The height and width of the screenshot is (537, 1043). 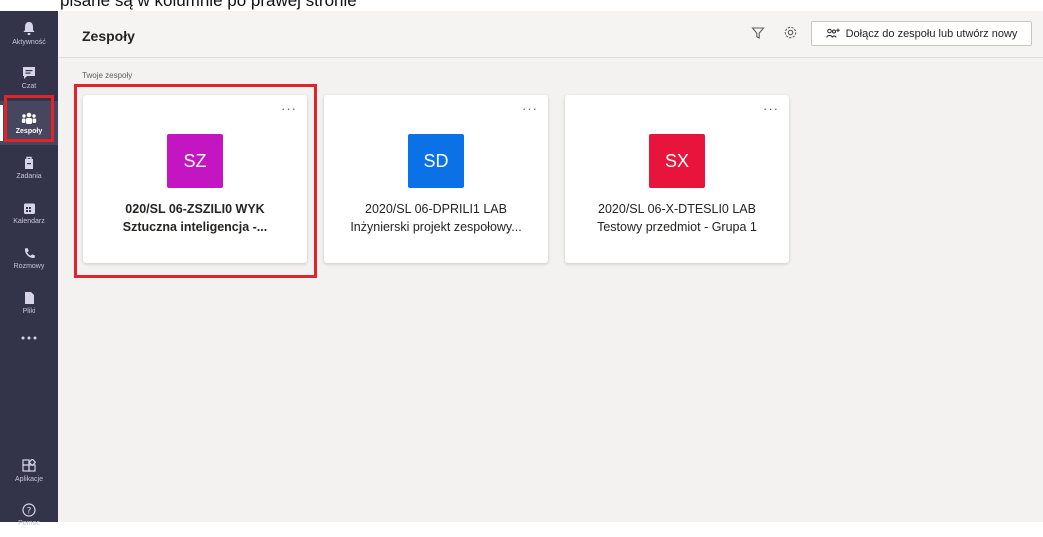 I want to click on section-label: Twoje zespoły, so click(x=107, y=75).